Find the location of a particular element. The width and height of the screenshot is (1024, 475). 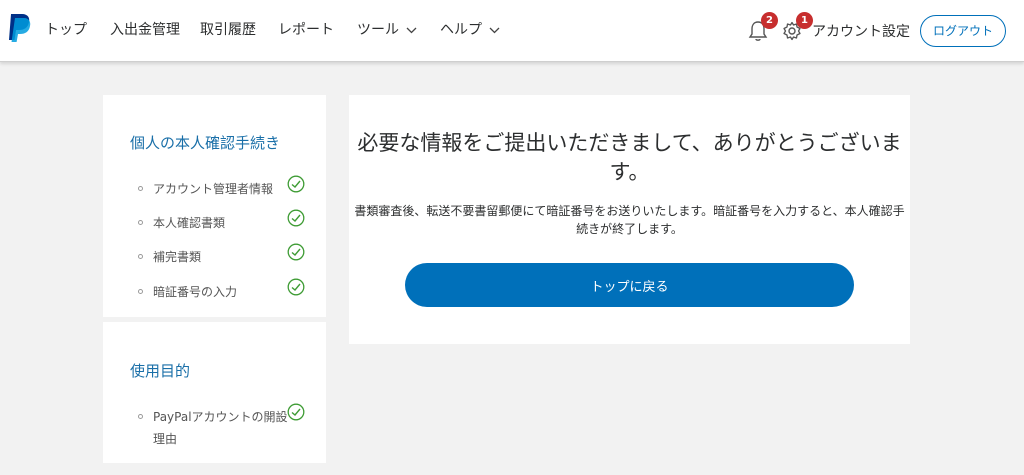

nav-top-label: トップ is located at coordinates (66, 30).